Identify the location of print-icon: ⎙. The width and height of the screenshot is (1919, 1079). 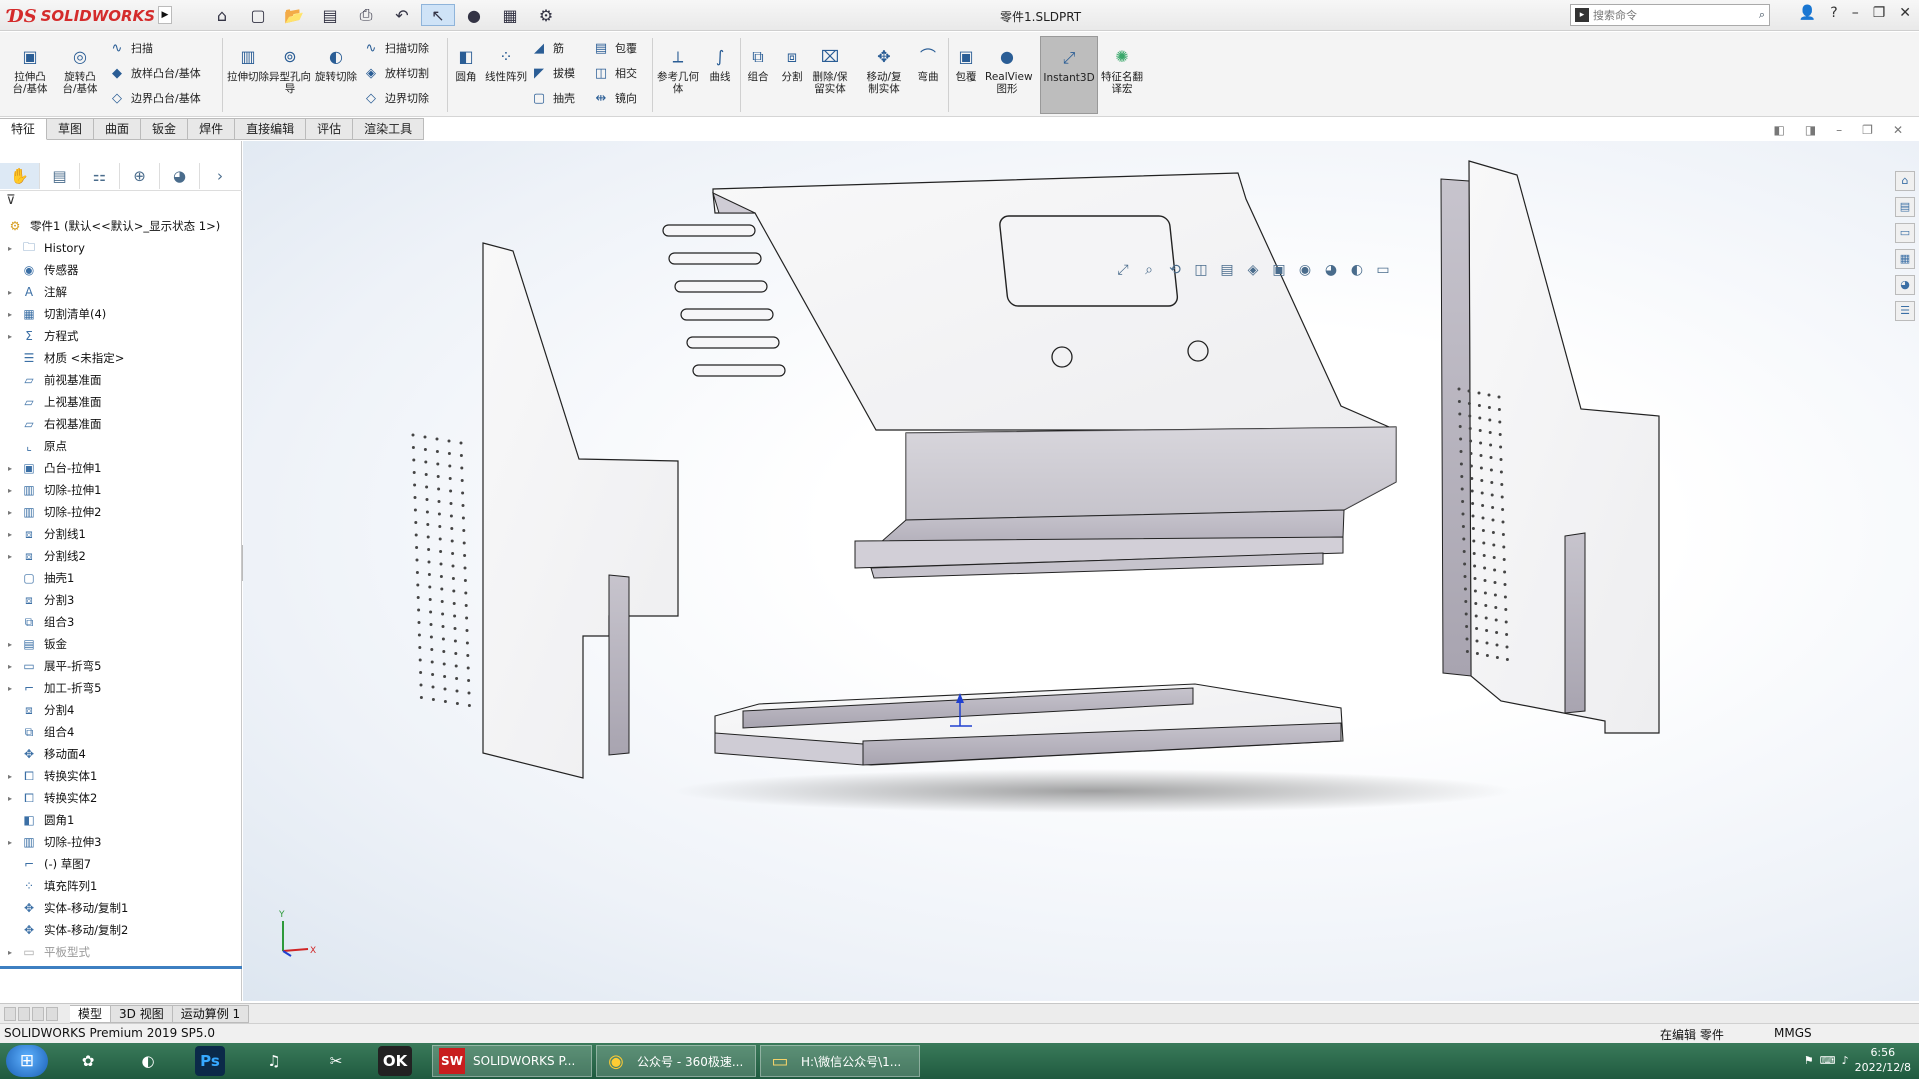
(366, 15).